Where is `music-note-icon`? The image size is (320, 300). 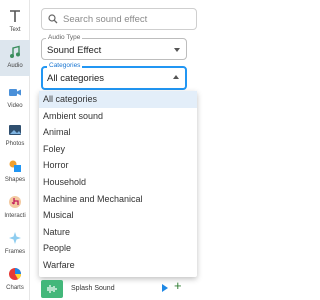 music-note-icon is located at coordinates (15, 52).